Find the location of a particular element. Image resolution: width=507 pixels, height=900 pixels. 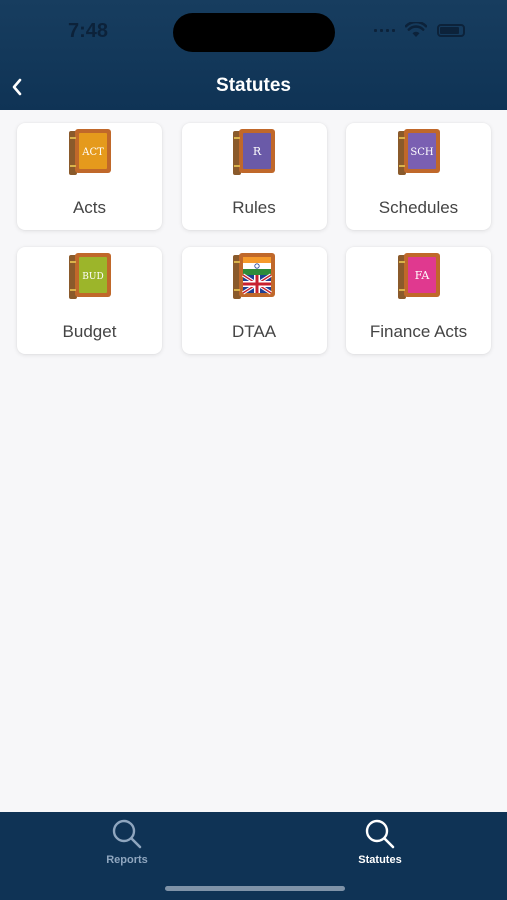

tile-budget: BUD Budget is located at coordinates (89, 300).